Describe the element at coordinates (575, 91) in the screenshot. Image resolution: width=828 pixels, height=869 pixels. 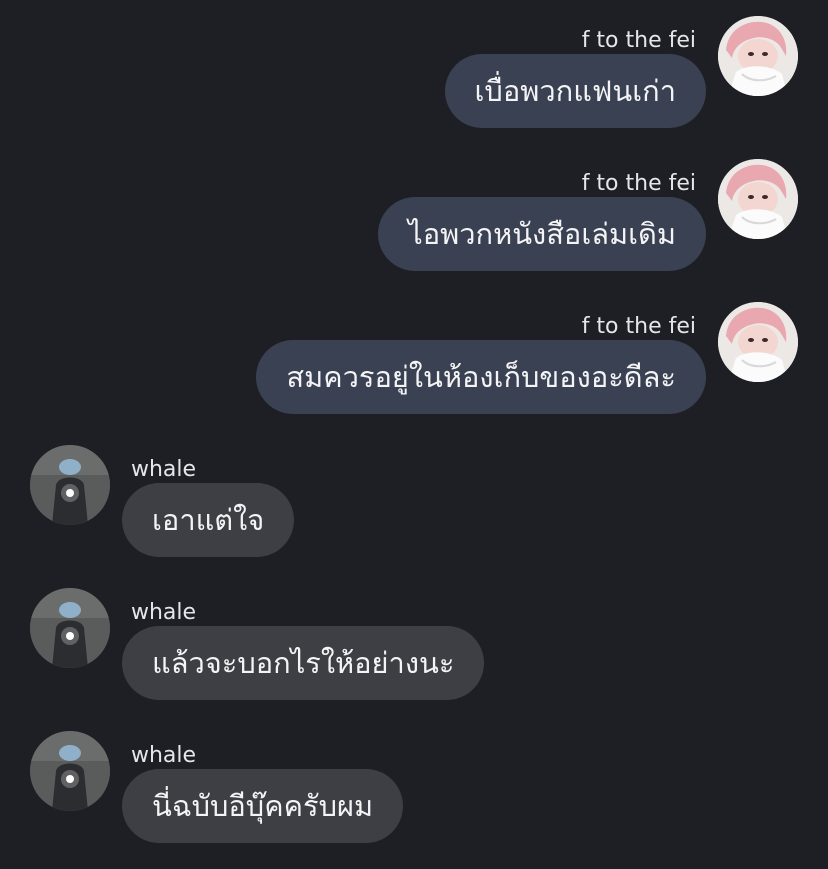
I see `message-bubble: เบื่อพวกแฟนเก่า` at that location.